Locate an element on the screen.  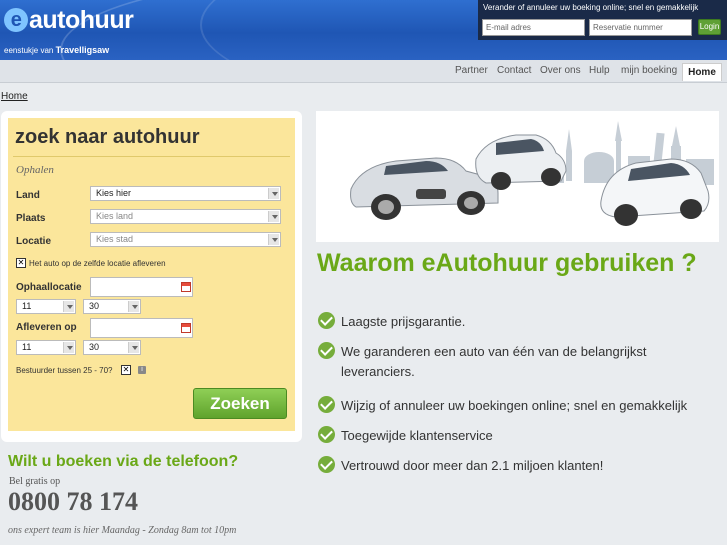
breadcrumb: Home is located at coordinates (14, 96).